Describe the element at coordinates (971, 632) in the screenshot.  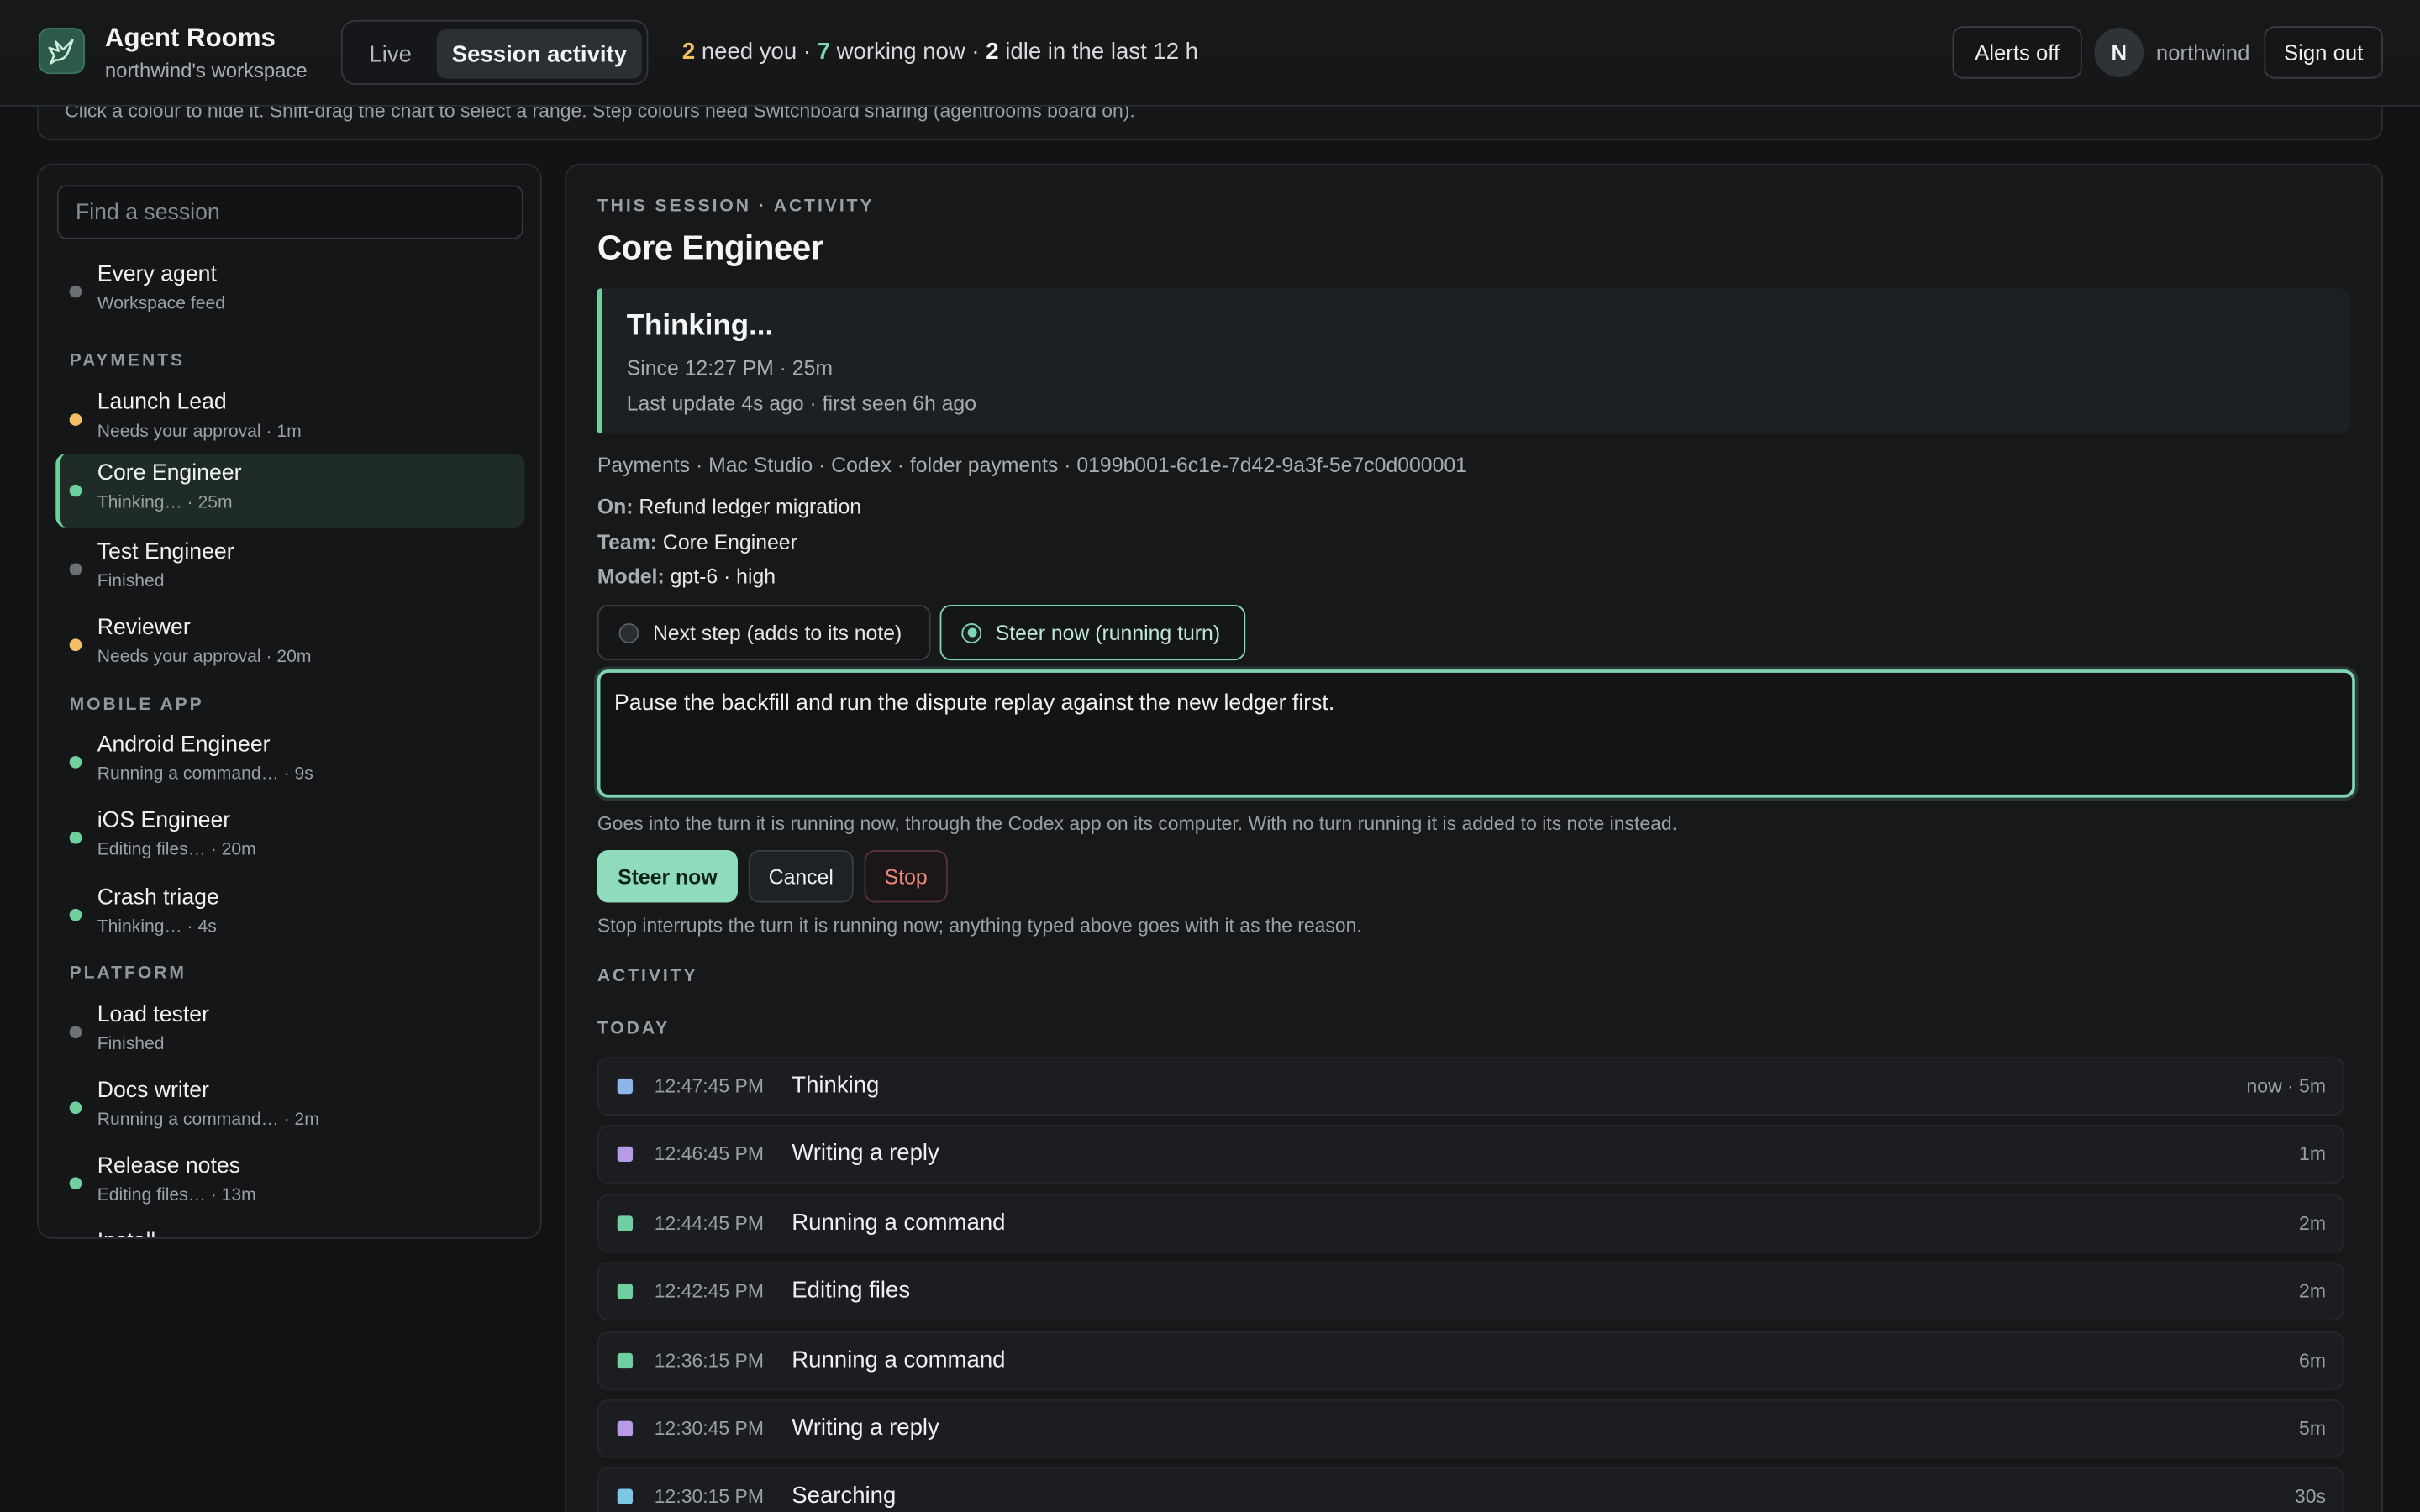
I see `radio-selected-icon` at that location.